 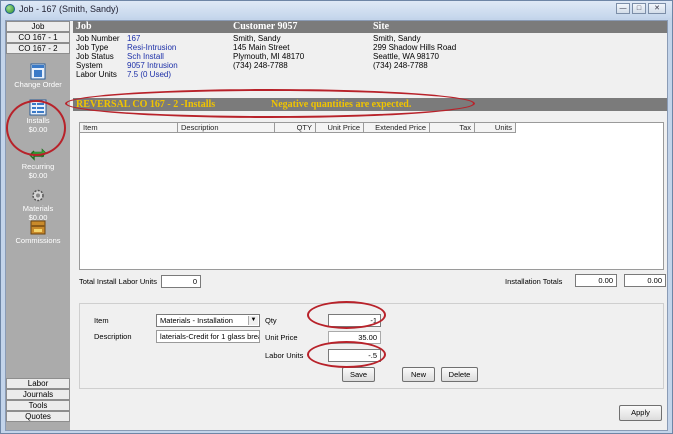 I want to click on installs-icon, so click(x=38, y=107).